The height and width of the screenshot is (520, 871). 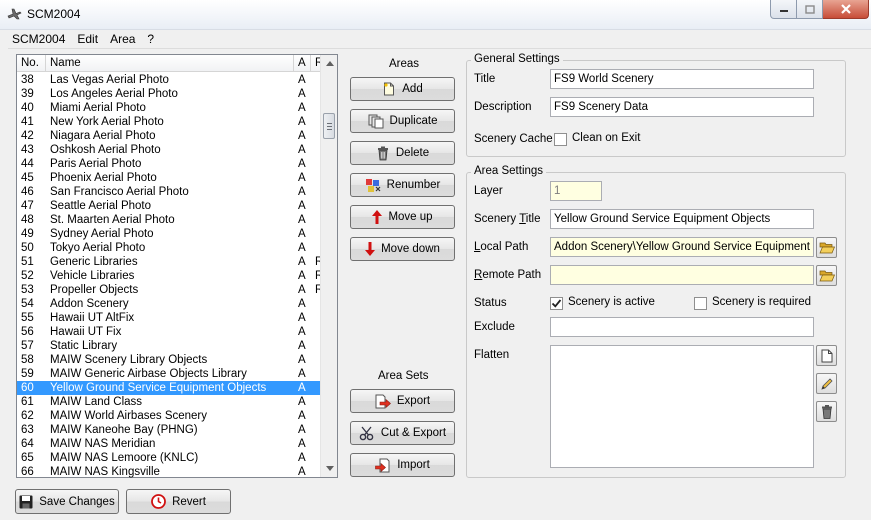 I want to click on layer-field: 1, so click(x=576, y=191).